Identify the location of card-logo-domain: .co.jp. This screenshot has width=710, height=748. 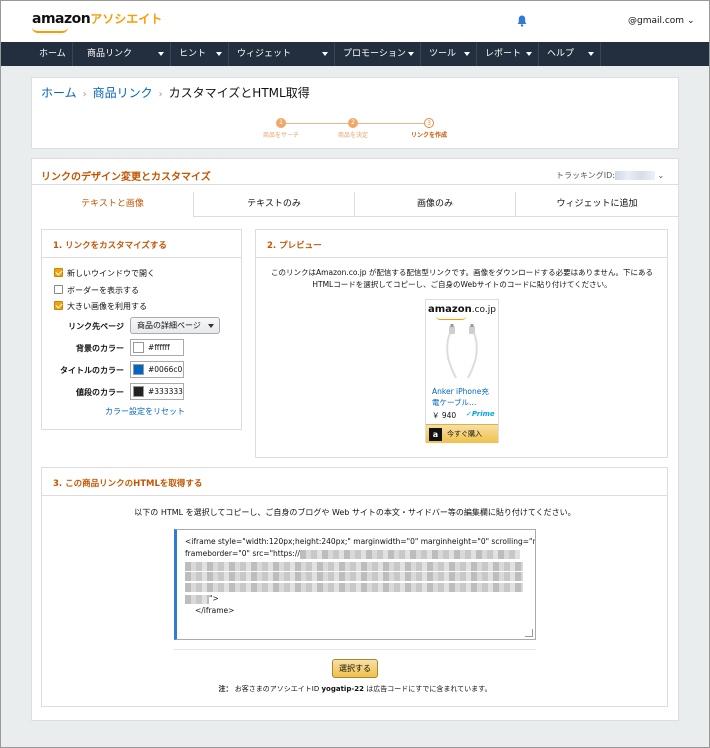
(483, 310).